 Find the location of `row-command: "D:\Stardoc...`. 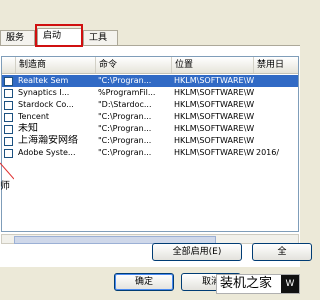

row-command: "D:\Stardoc... is located at coordinates (125, 104).